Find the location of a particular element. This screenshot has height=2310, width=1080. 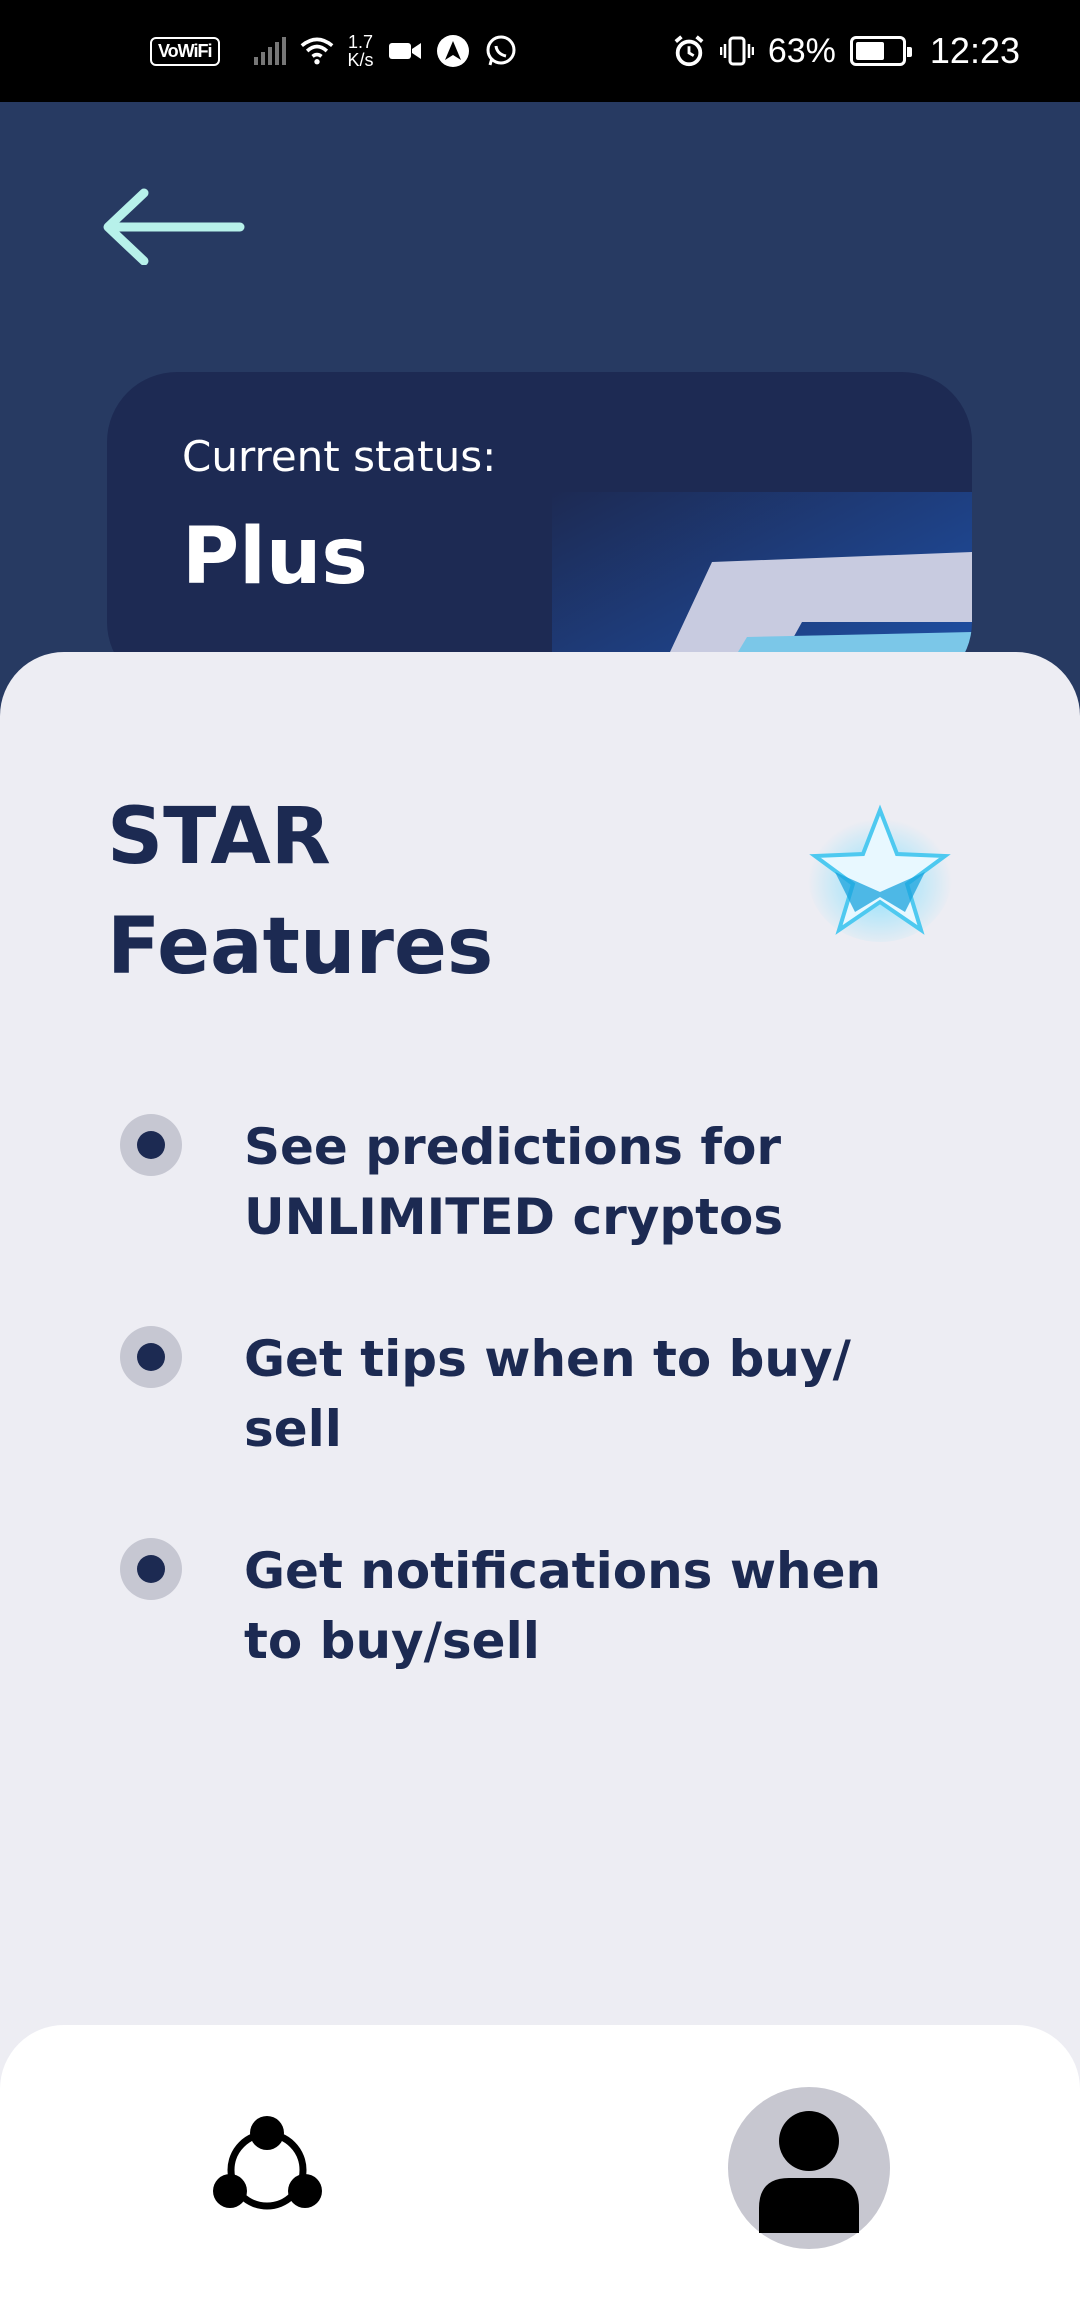

arrow-left-icon is located at coordinates (174, 226).